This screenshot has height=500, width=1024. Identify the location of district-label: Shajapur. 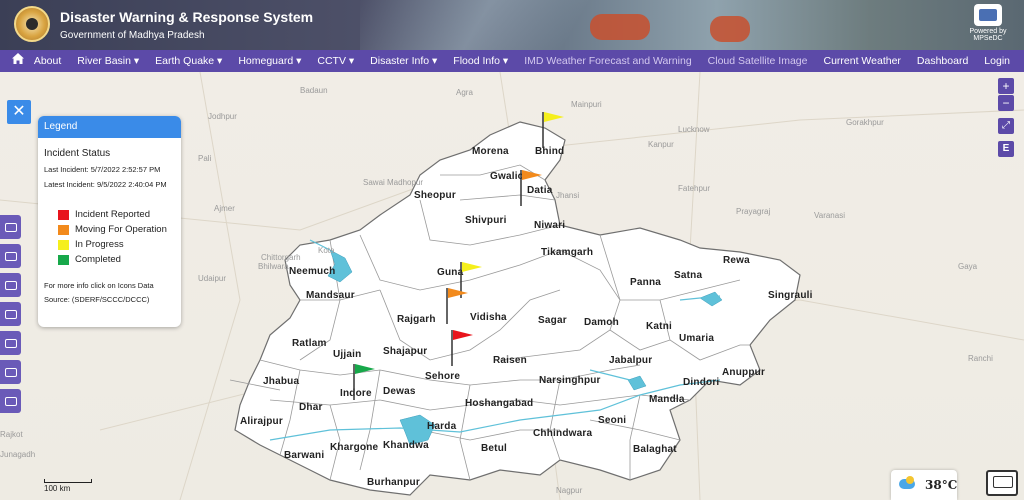
(405, 351).